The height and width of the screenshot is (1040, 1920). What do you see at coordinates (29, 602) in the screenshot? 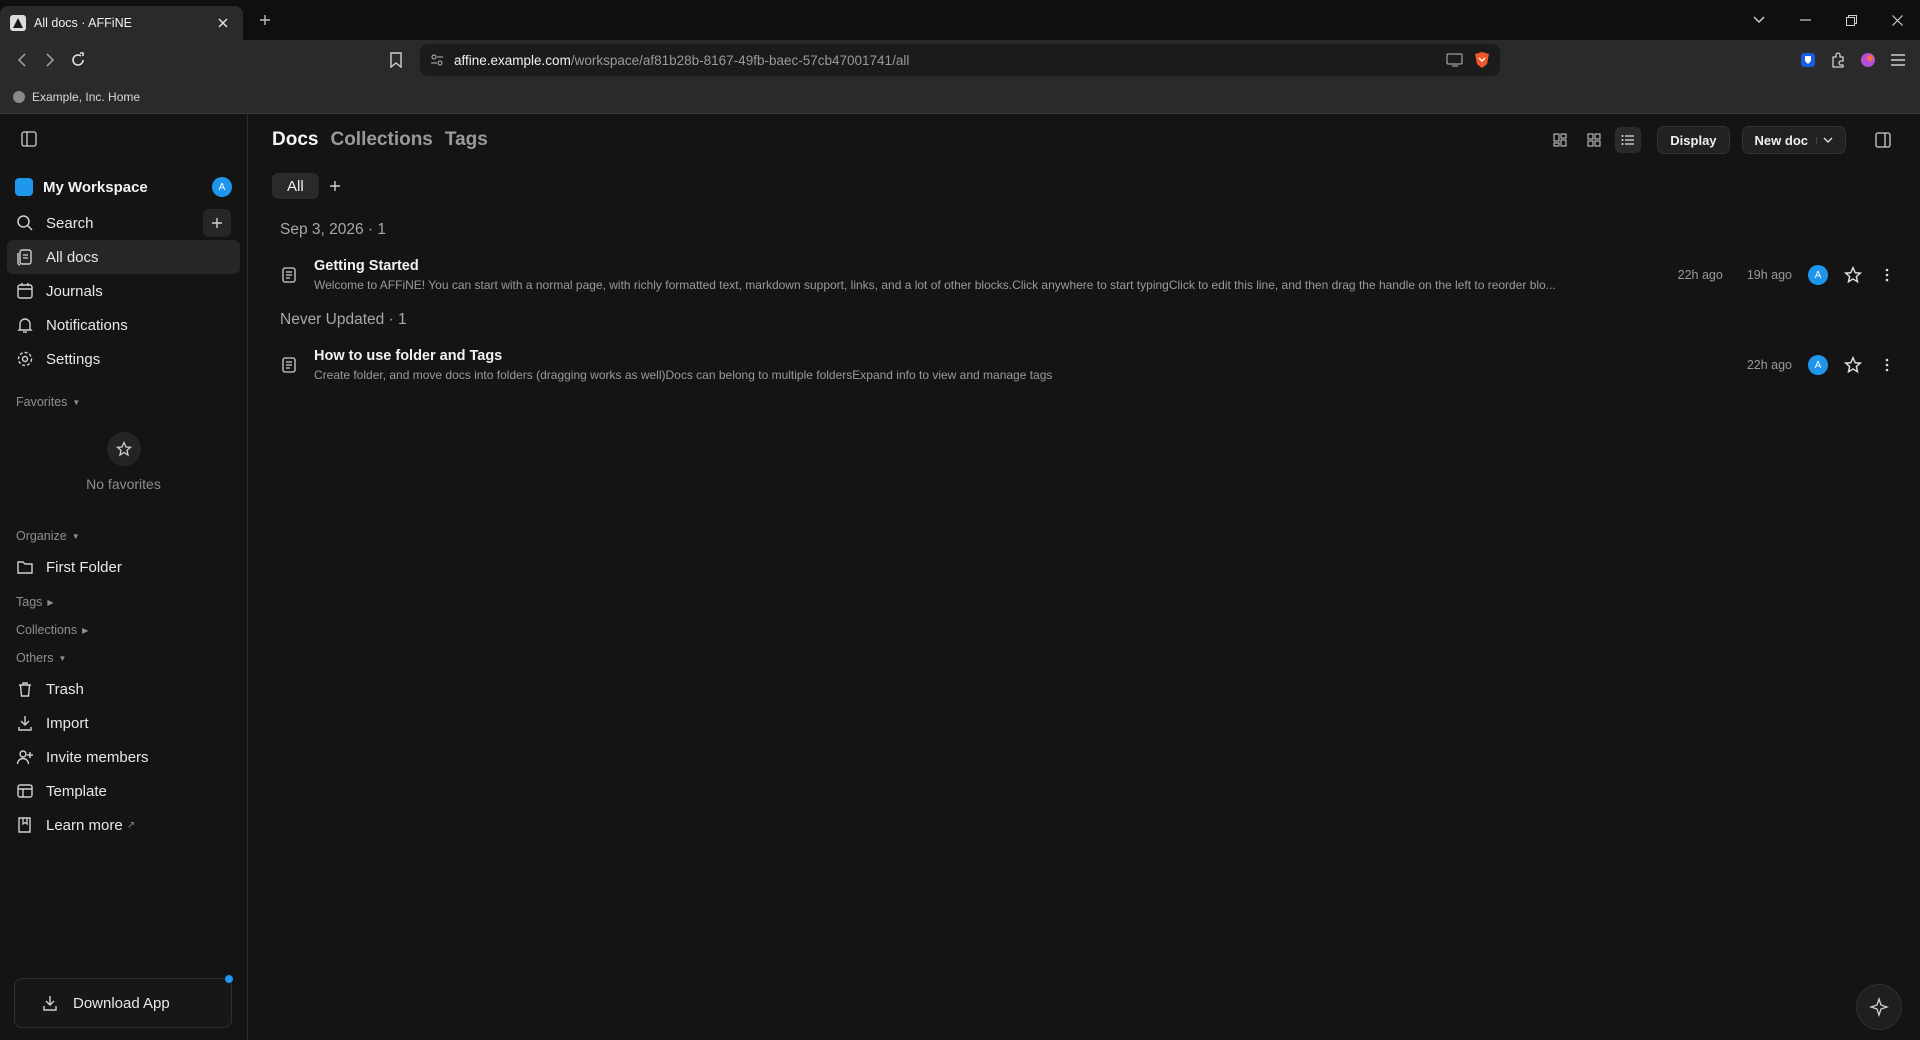
I see `tags-title: Tags` at bounding box center [29, 602].